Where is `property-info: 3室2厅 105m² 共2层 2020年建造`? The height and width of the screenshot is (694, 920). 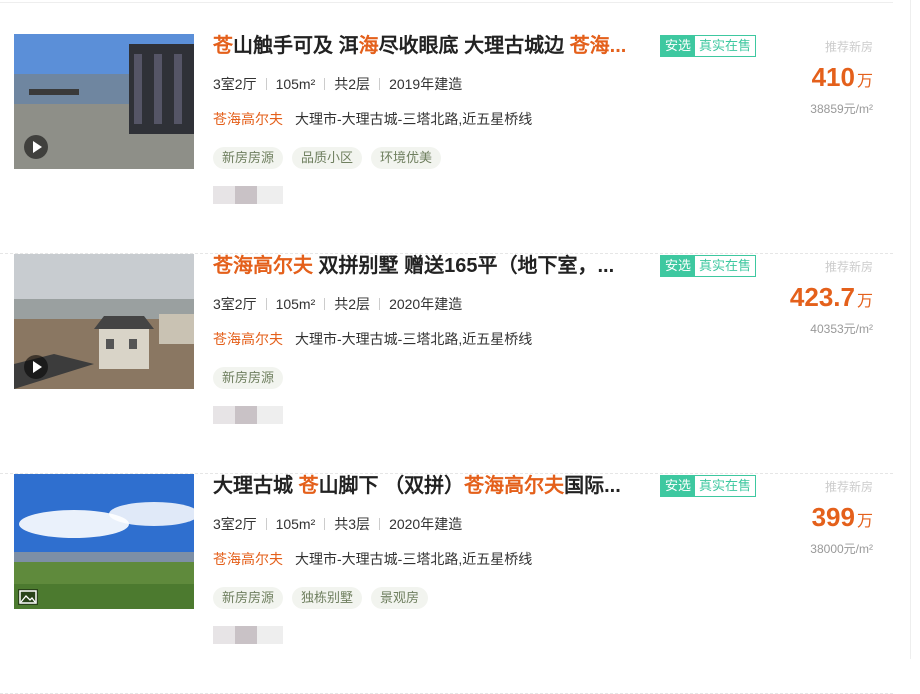 property-info: 3室2厅 105m² 共2层 2020年建造 is located at coordinates (337, 304).